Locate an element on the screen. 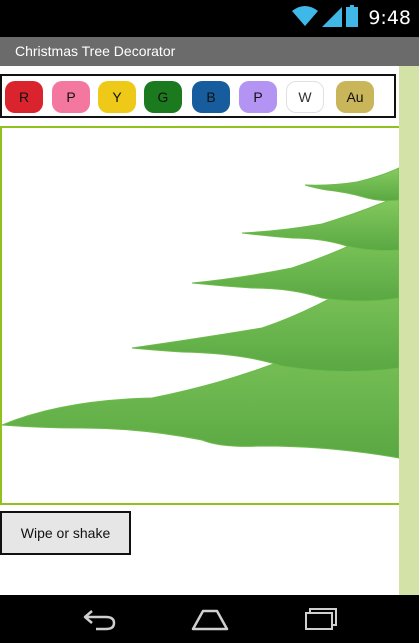 Image resolution: width=419 pixels, height=643 pixels. color-palette: R P Y G B P W Au is located at coordinates (198, 96).